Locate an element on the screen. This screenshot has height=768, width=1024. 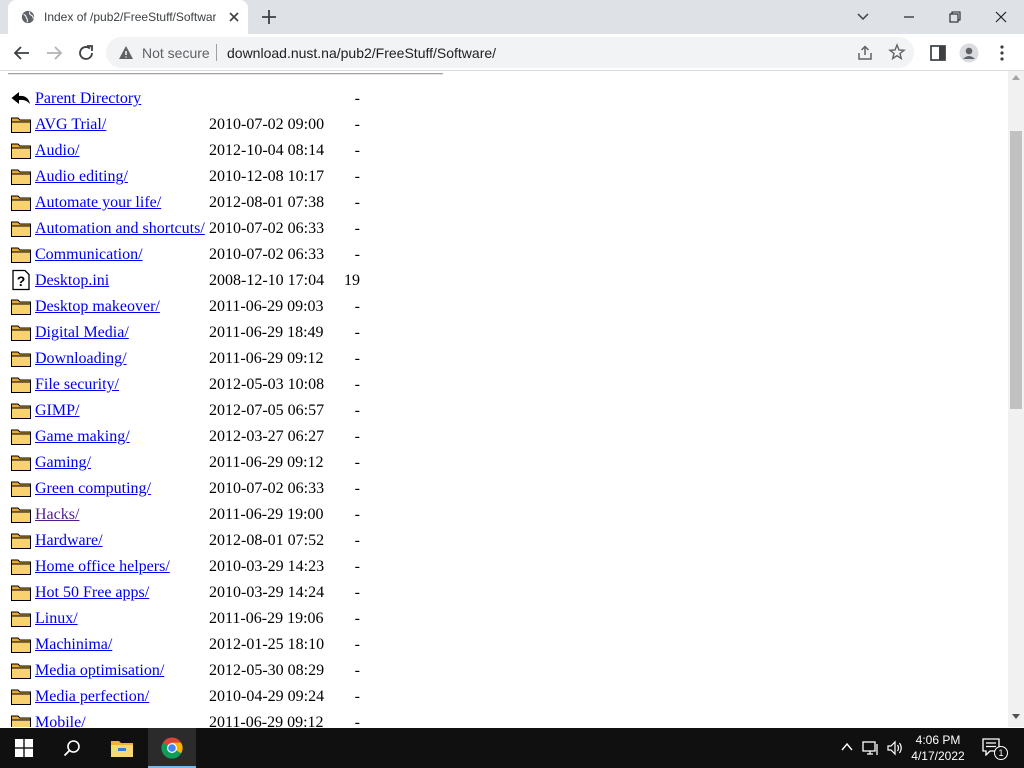
entry-link: Green computing/ is located at coordinates (93, 489).